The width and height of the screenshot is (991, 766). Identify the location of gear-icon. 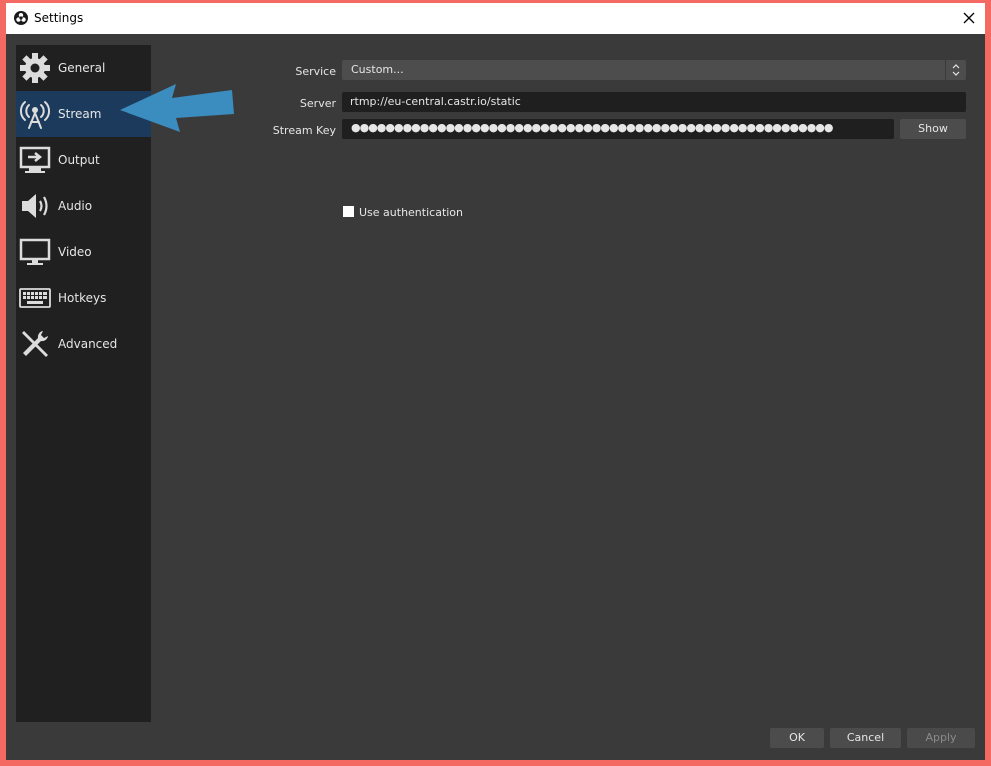
(35, 68).